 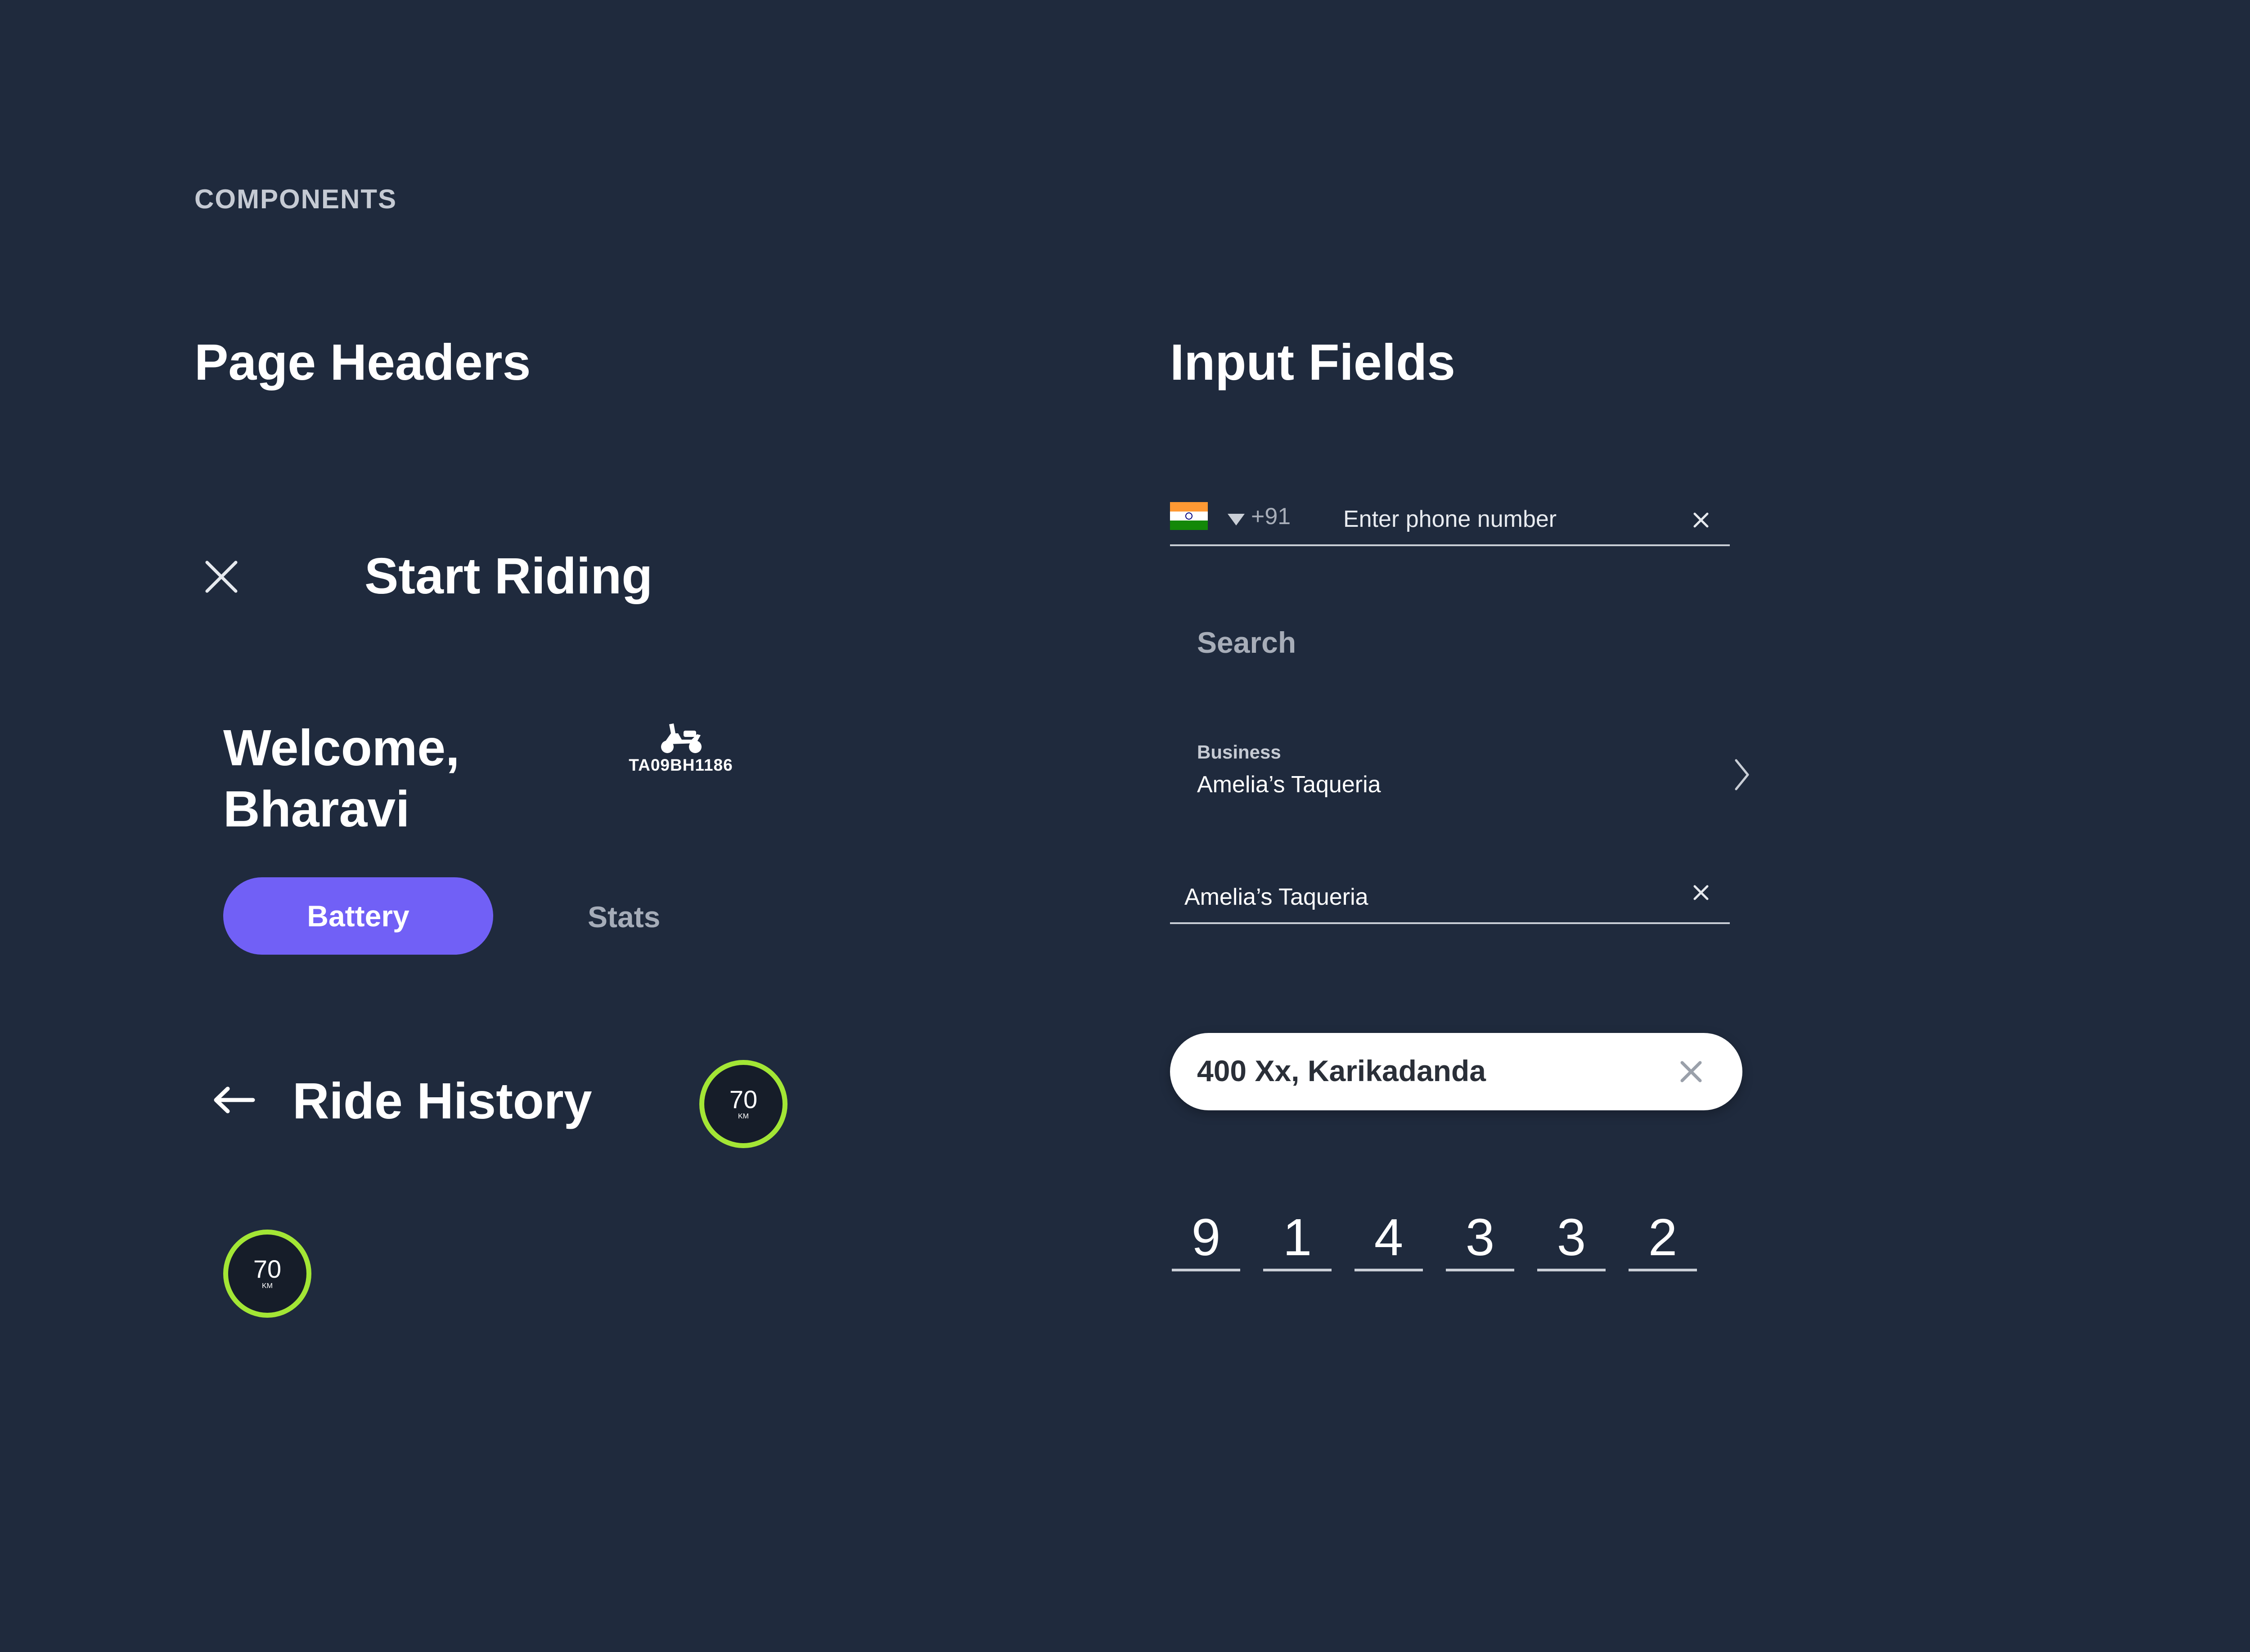 I want to click on country-code: +91, so click(x=1271, y=516).